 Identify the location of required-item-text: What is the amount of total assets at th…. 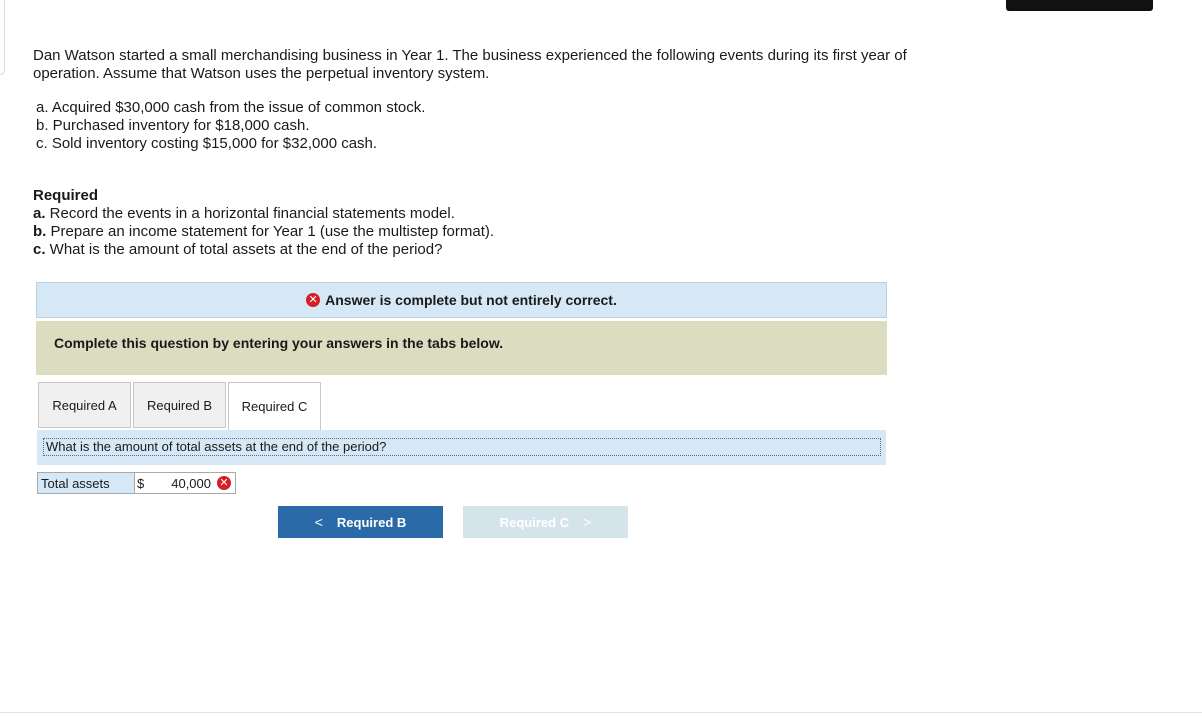
(244, 249).